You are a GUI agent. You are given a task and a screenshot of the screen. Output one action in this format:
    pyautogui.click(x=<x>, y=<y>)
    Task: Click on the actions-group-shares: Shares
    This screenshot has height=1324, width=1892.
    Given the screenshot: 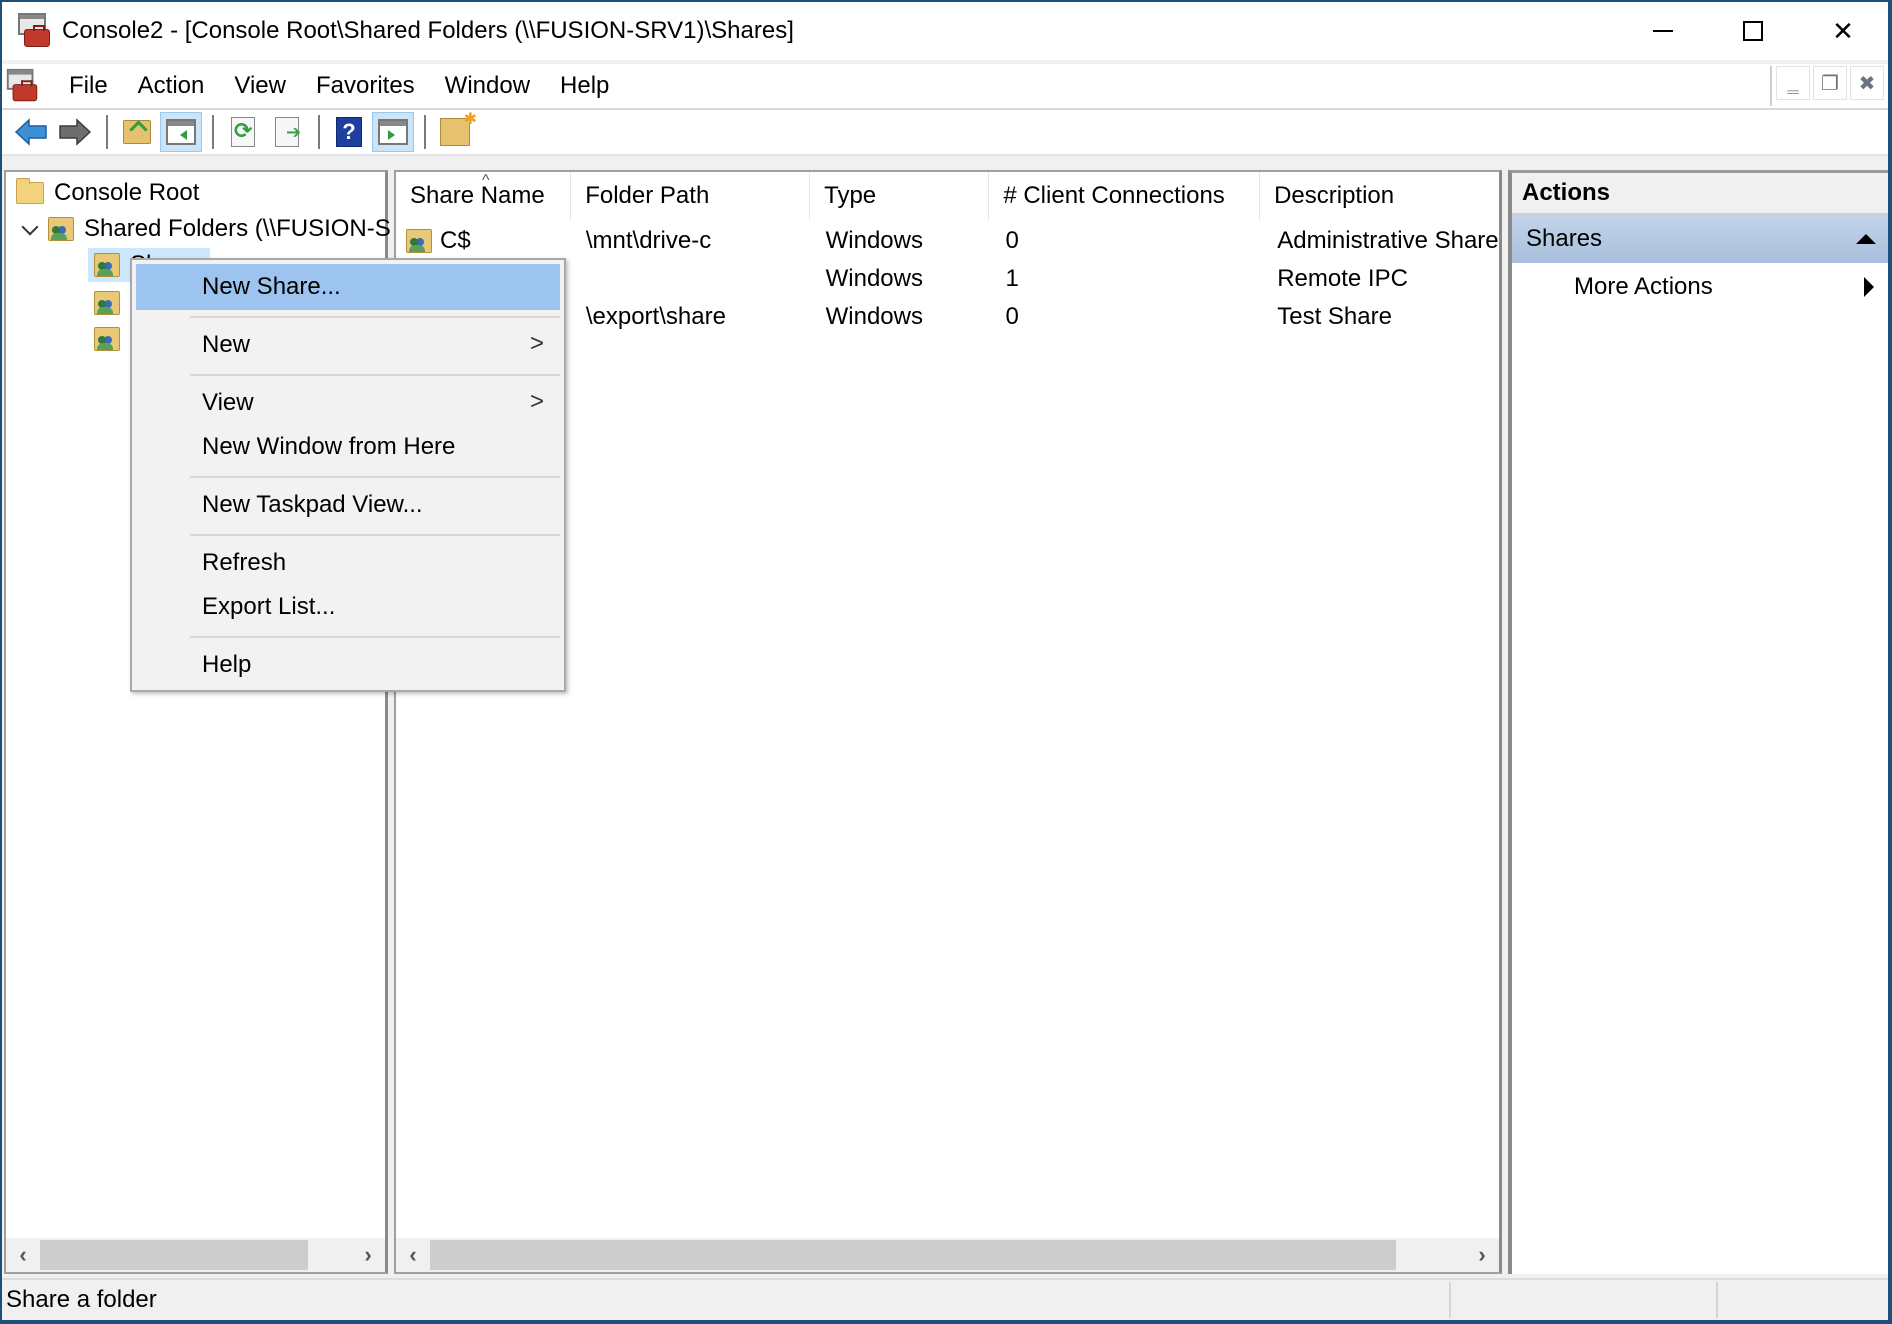 What is the action you would take?
    pyautogui.click(x=1700, y=239)
    